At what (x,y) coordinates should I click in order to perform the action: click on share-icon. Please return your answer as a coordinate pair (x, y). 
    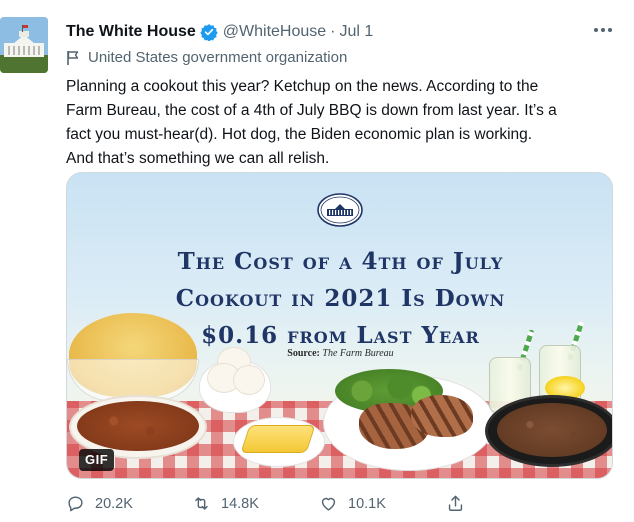
    Looking at the image, I should click on (455, 503).